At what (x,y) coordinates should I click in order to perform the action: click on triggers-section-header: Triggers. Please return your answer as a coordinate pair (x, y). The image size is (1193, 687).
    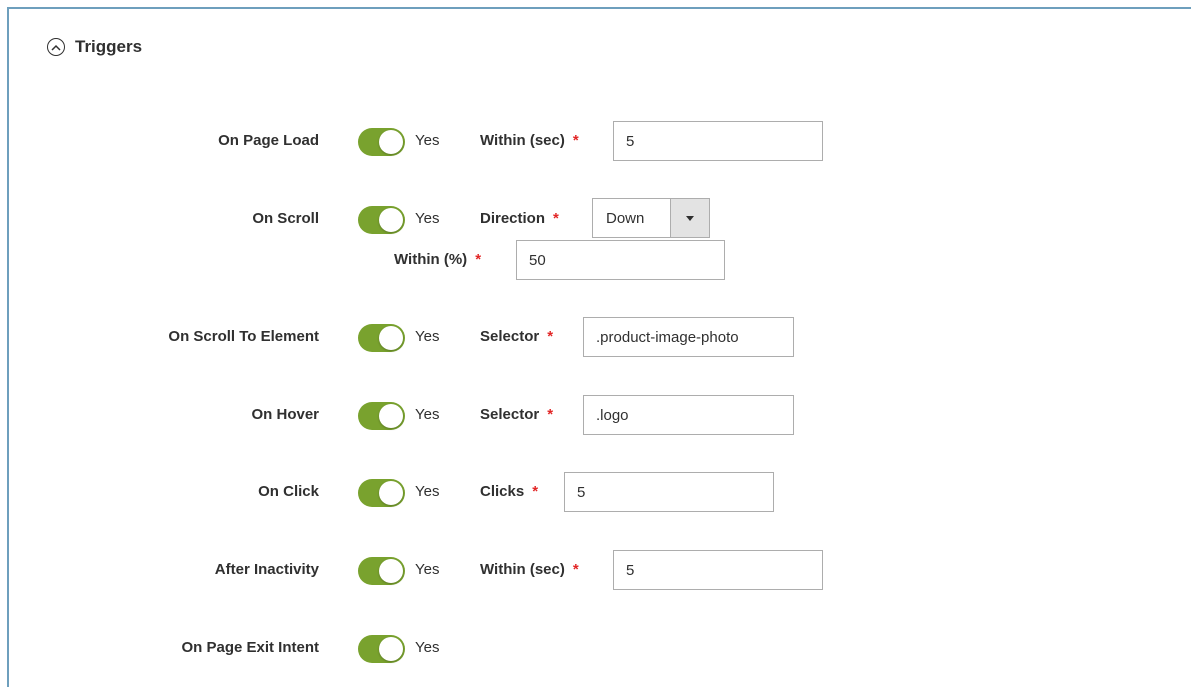
    Looking at the image, I should click on (94, 47).